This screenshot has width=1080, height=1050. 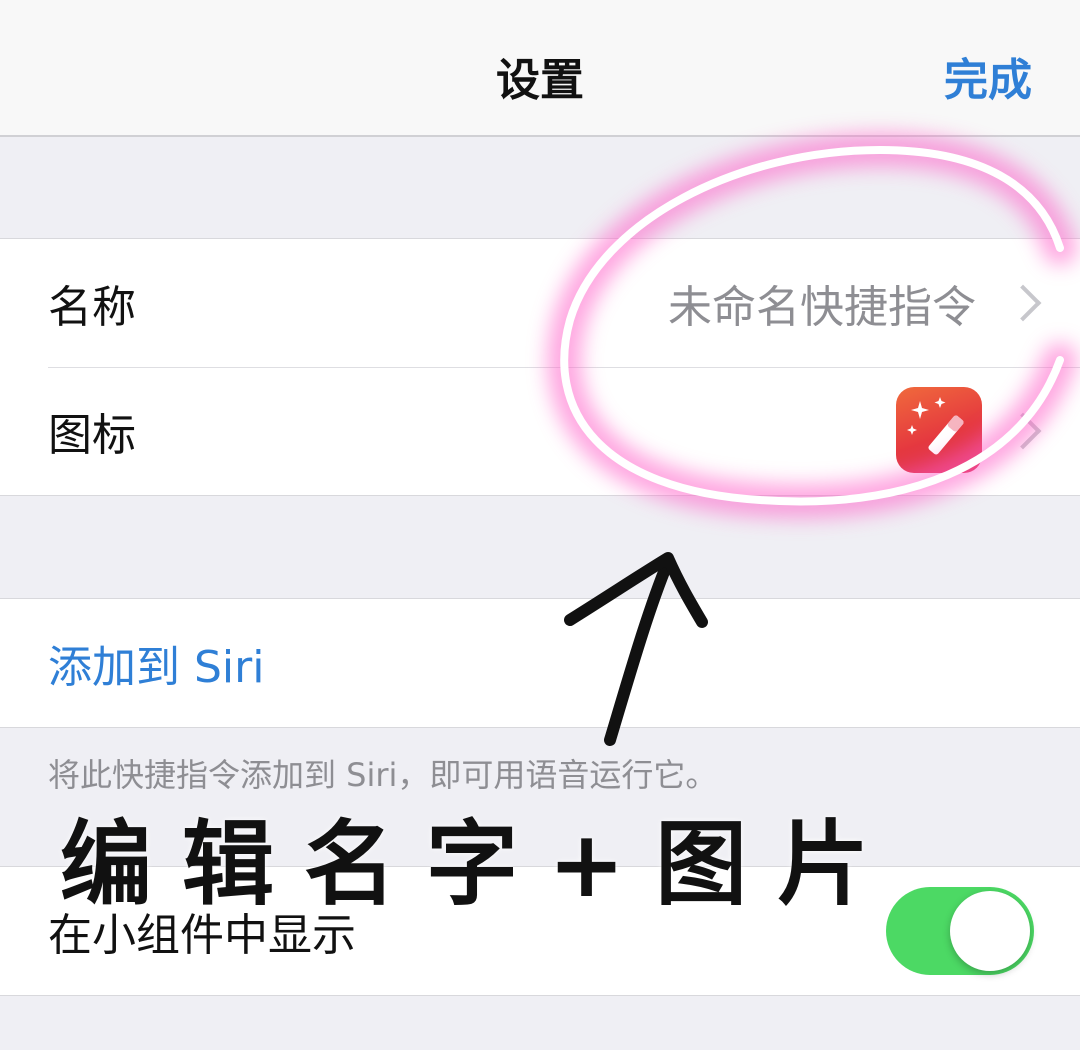 I want to click on name-row: 名称 未命名快捷指令, so click(x=540, y=303).